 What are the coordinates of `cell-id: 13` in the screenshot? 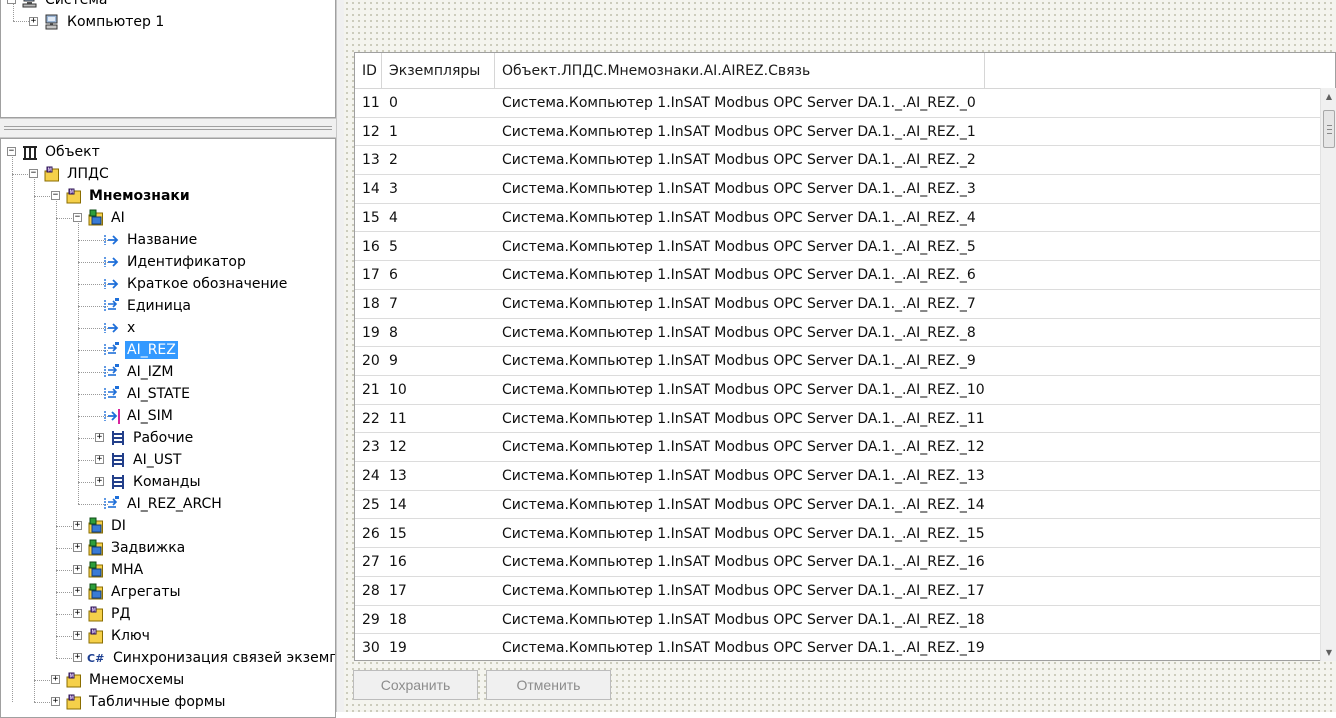 It's located at (368, 160).